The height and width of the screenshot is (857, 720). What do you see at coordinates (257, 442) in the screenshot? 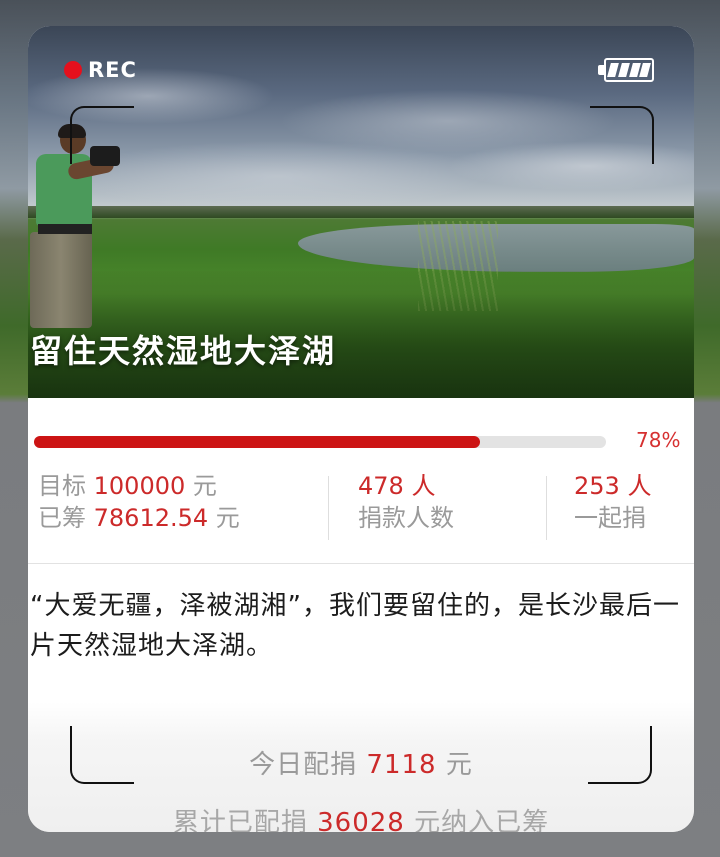
I see `progress-fill` at bounding box center [257, 442].